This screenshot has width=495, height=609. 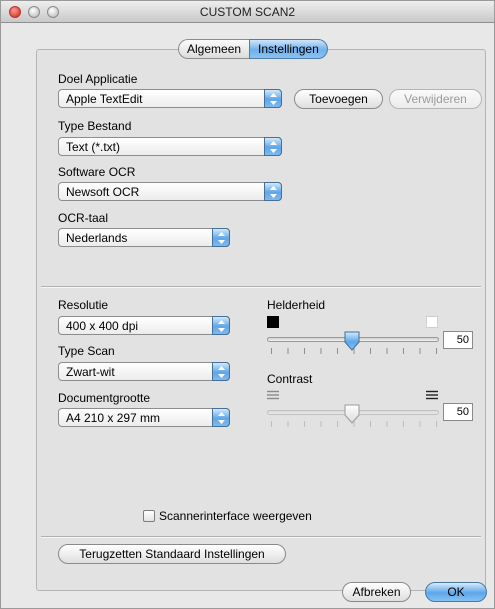 I want to click on ok-button: OK, so click(x=456, y=592).